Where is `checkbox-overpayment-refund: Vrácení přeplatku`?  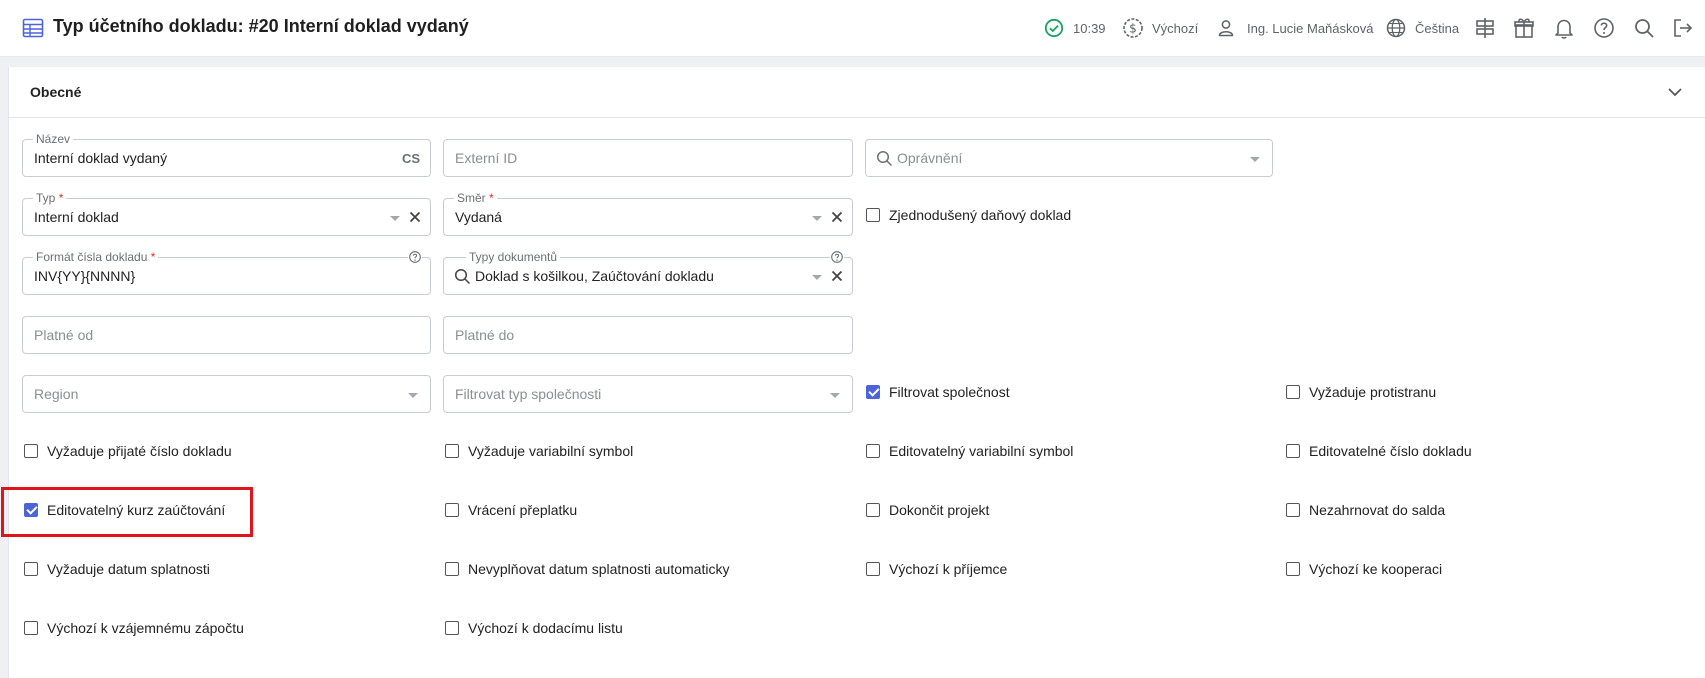 checkbox-overpayment-refund: Vrácení přeplatku is located at coordinates (511, 510).